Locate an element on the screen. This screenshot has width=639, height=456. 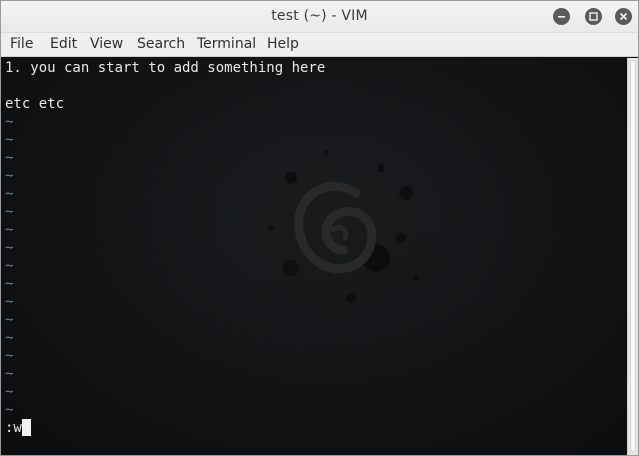
menu-bar: File Edit View Search Terminal Help is located at coordinates (319, 45).